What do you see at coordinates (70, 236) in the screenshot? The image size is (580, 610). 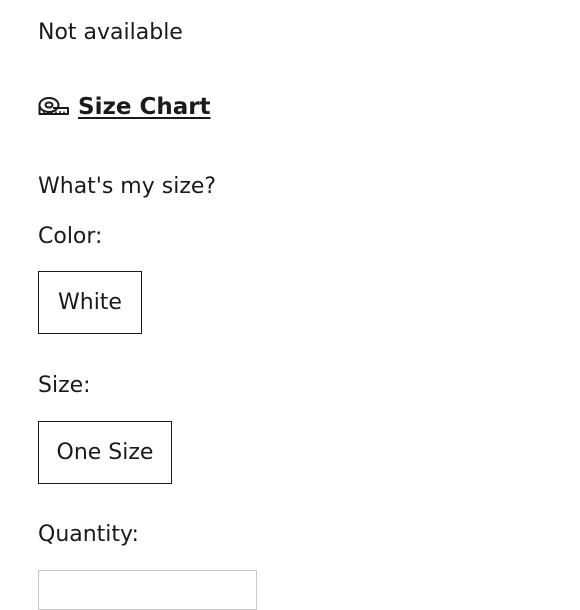 I see `color-label: Color:` at bounding box center [70, 236].